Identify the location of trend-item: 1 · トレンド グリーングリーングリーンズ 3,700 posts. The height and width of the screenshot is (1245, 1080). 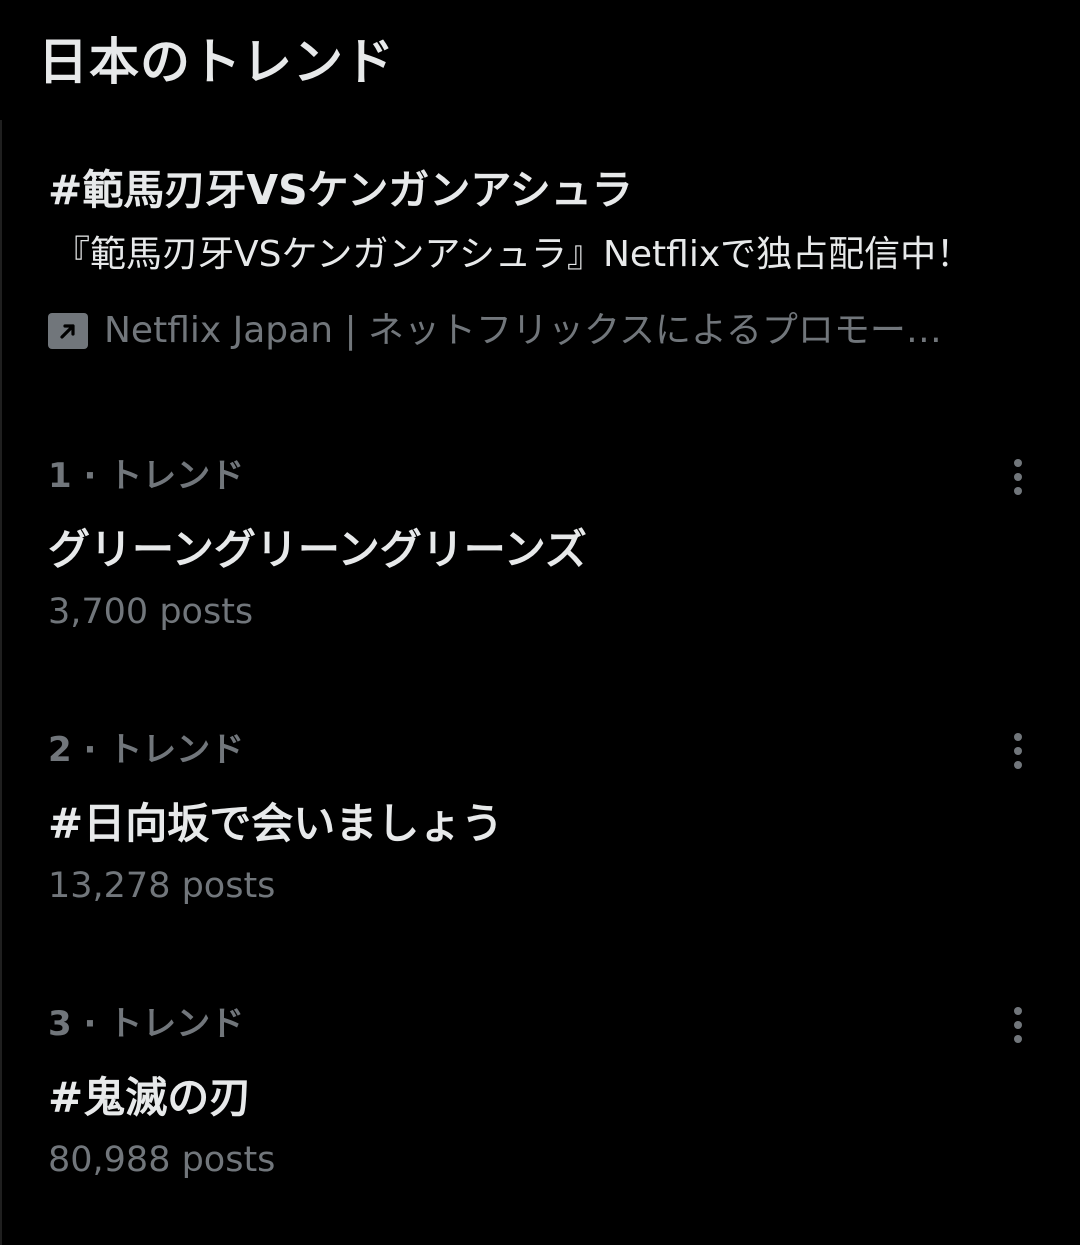
(548, 544).